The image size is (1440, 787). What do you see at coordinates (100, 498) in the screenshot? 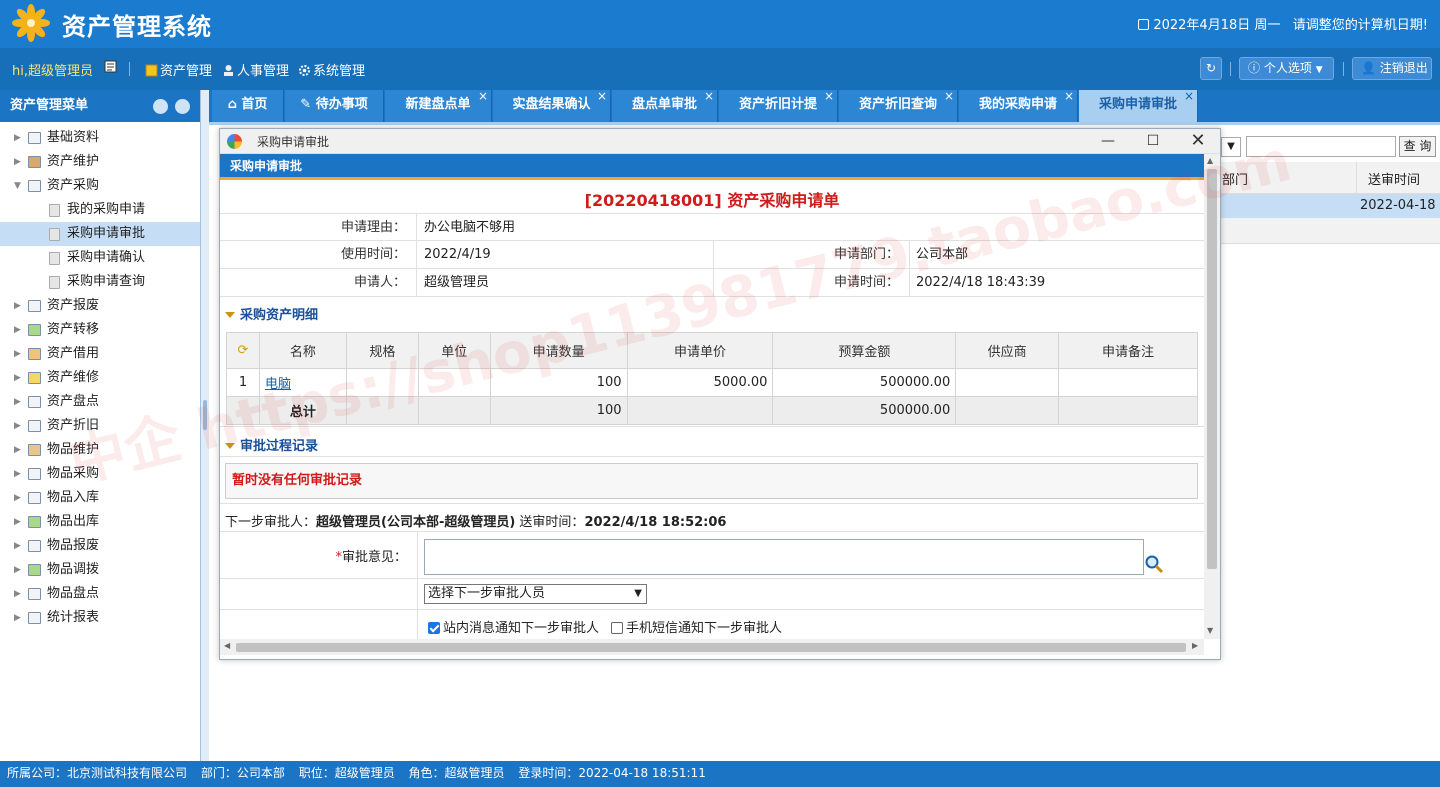
I see `sidebar-item-goods-in: ▶ 物品入库` at bounding box center [100, 498].